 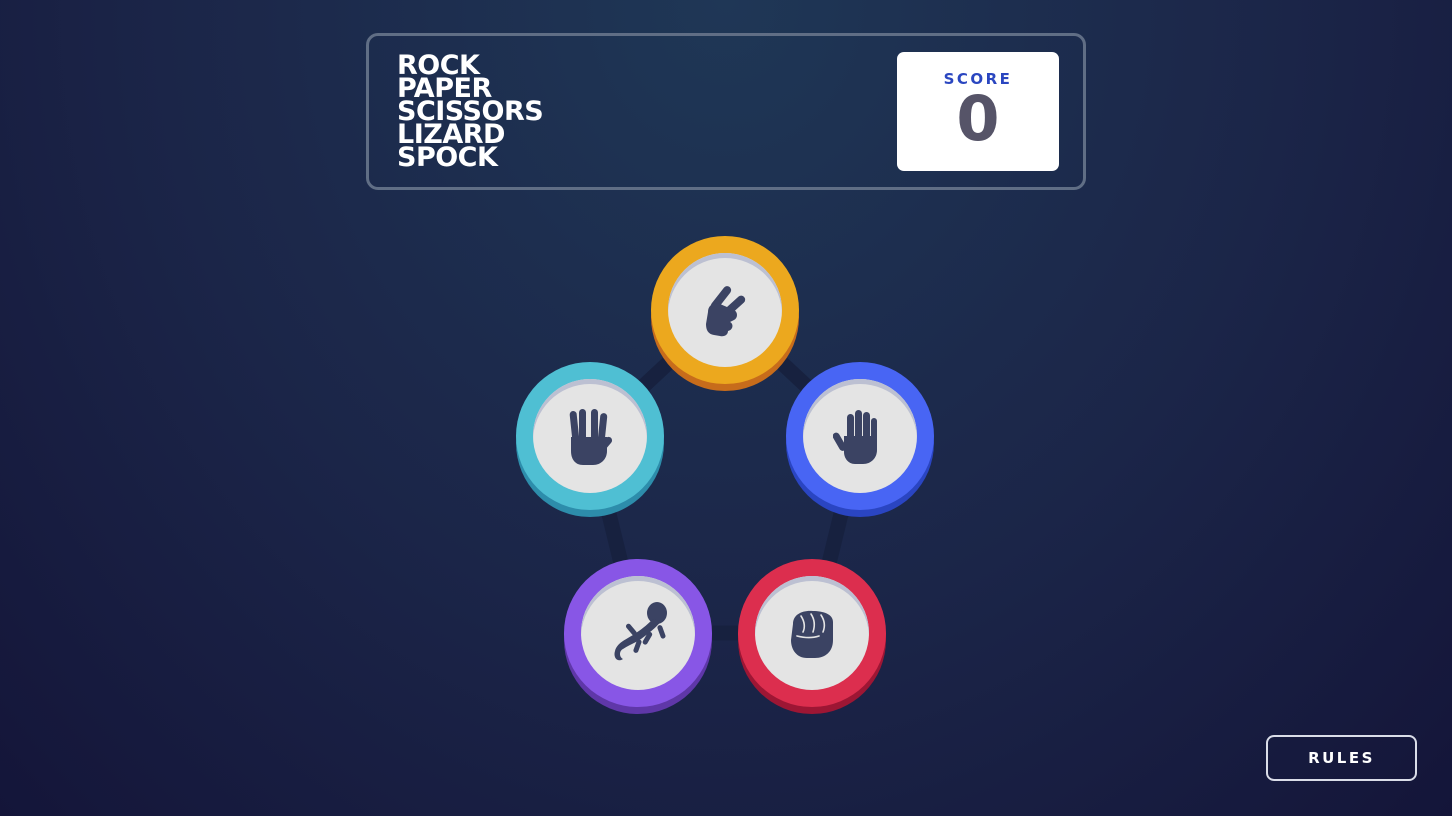 What do you see at coordinates (855, 437) in the screenshot?
I see `paper-hand-icon` at bounding box center [855, 437].